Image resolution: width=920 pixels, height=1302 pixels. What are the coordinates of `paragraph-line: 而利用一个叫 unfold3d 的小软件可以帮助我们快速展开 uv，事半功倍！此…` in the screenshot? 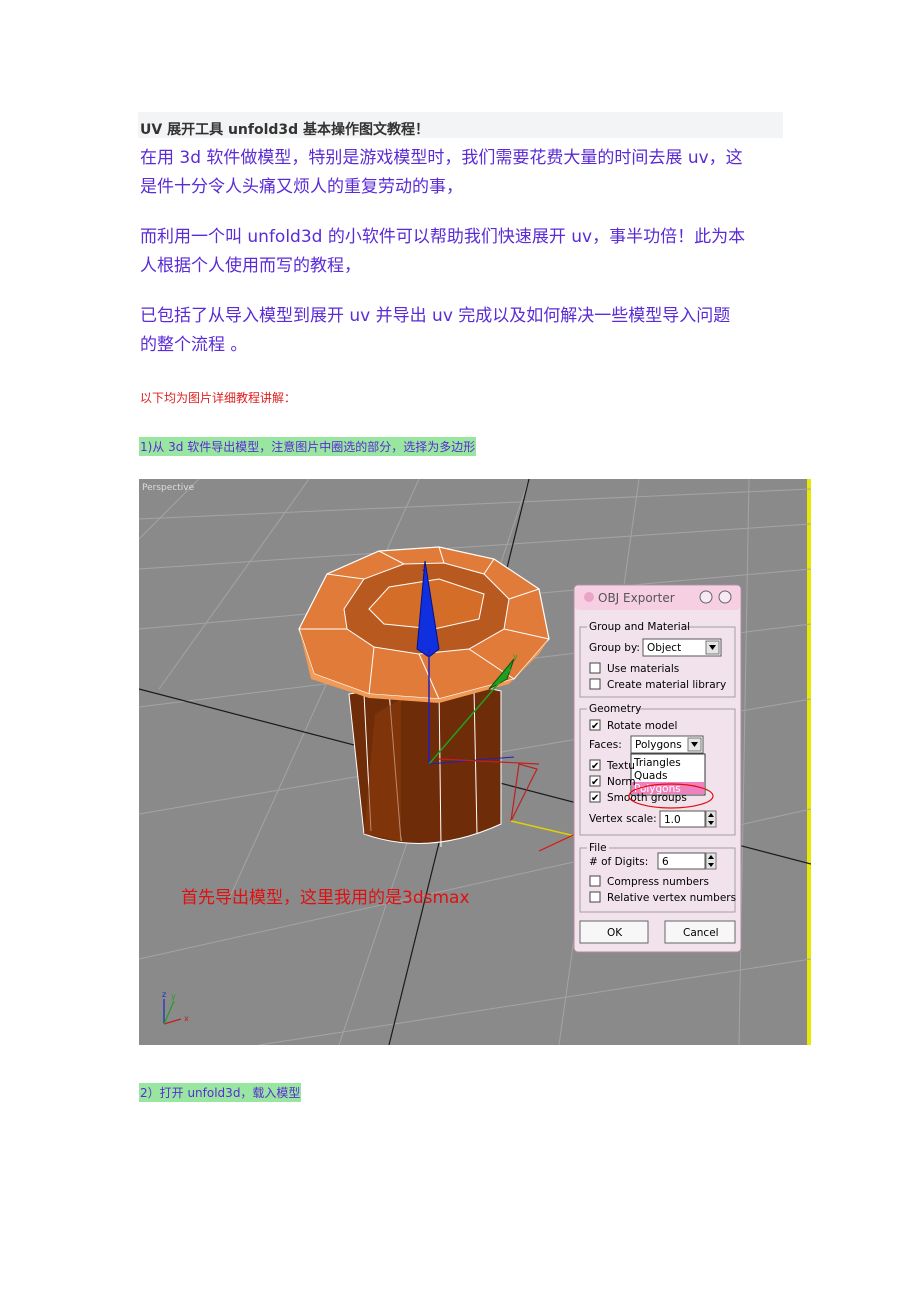 It's located at (443, 237).